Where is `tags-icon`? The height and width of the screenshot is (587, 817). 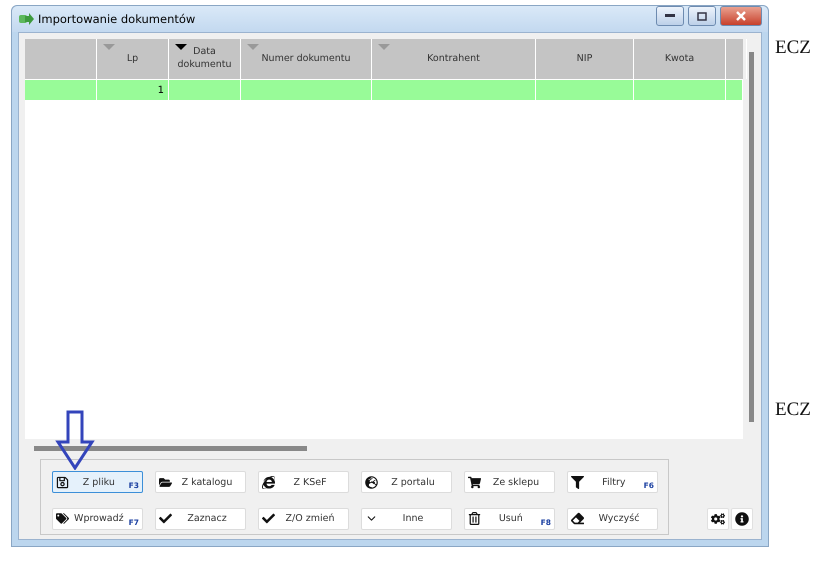 tags-icon is located at coordinates (62, 518).